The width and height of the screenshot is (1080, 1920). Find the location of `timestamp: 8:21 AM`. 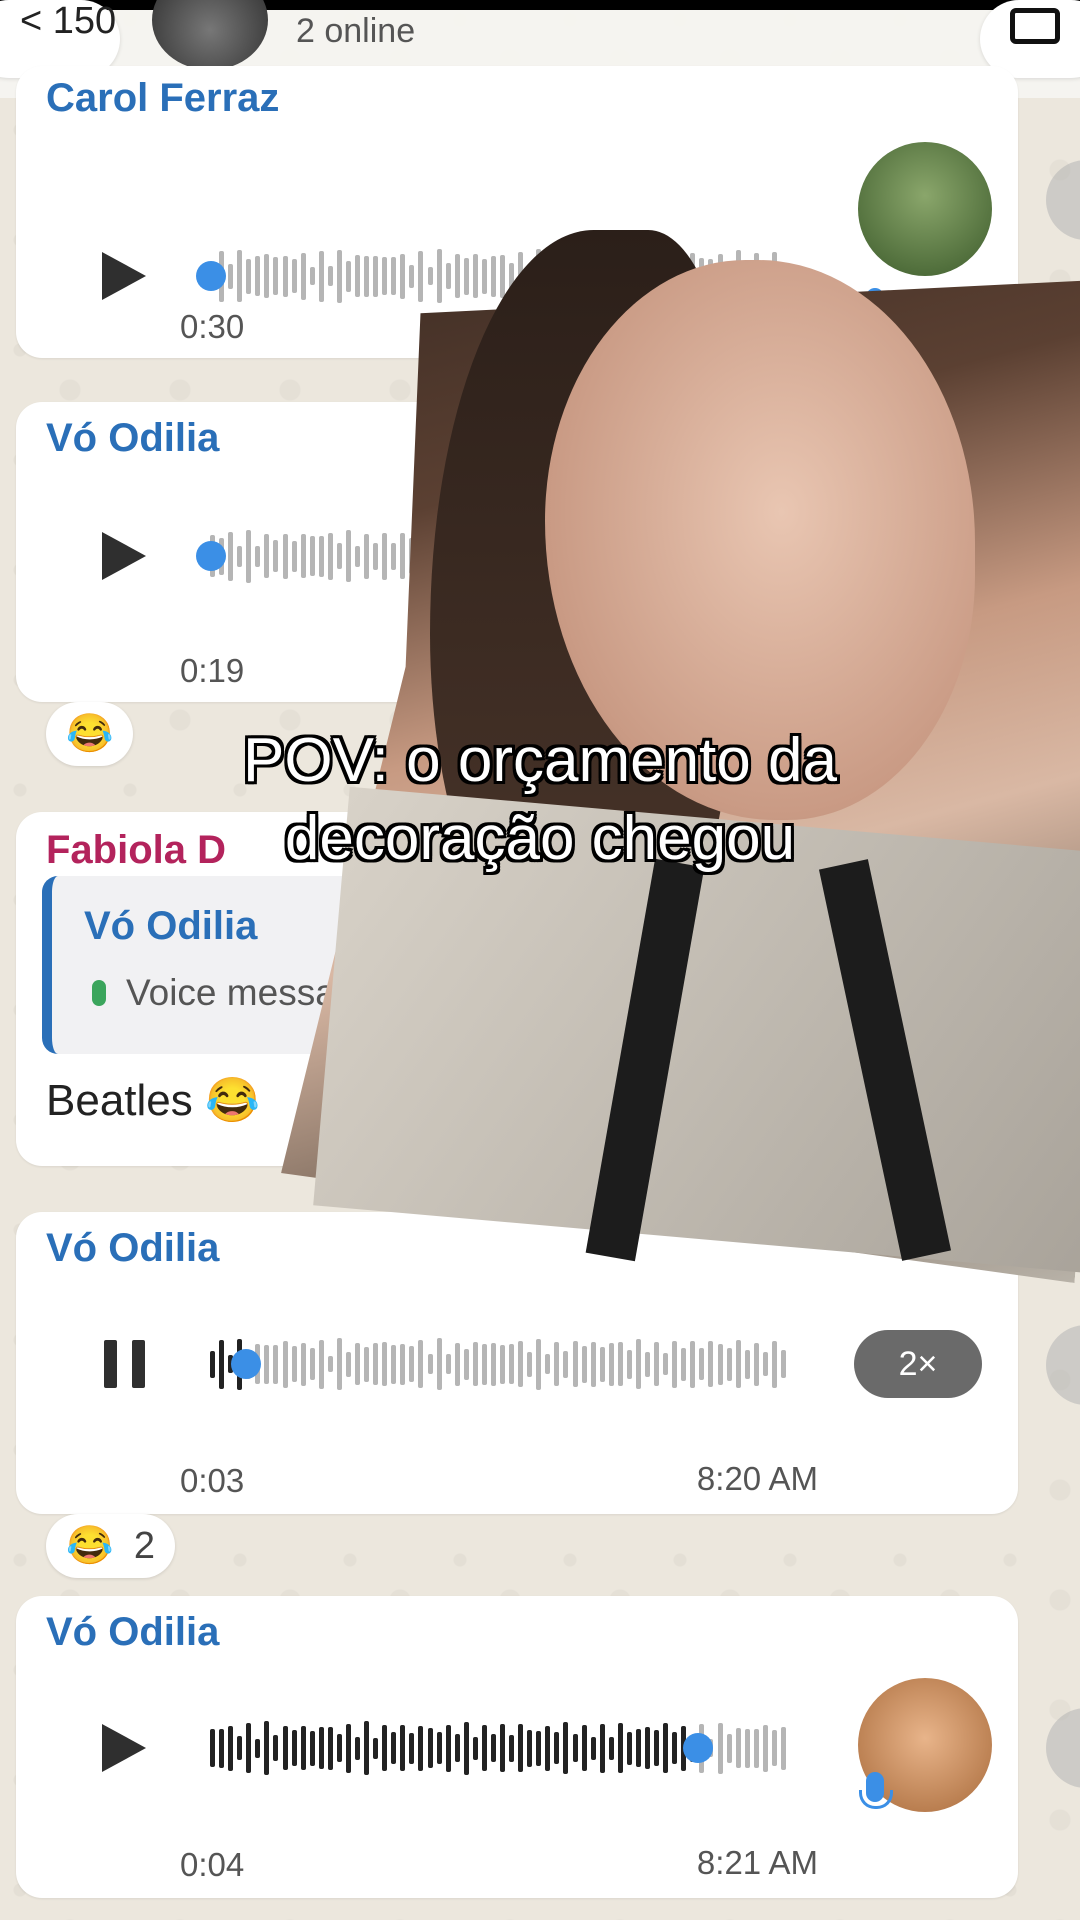

timestamp: 8:21 AM is located at coordinates (757, 1862).